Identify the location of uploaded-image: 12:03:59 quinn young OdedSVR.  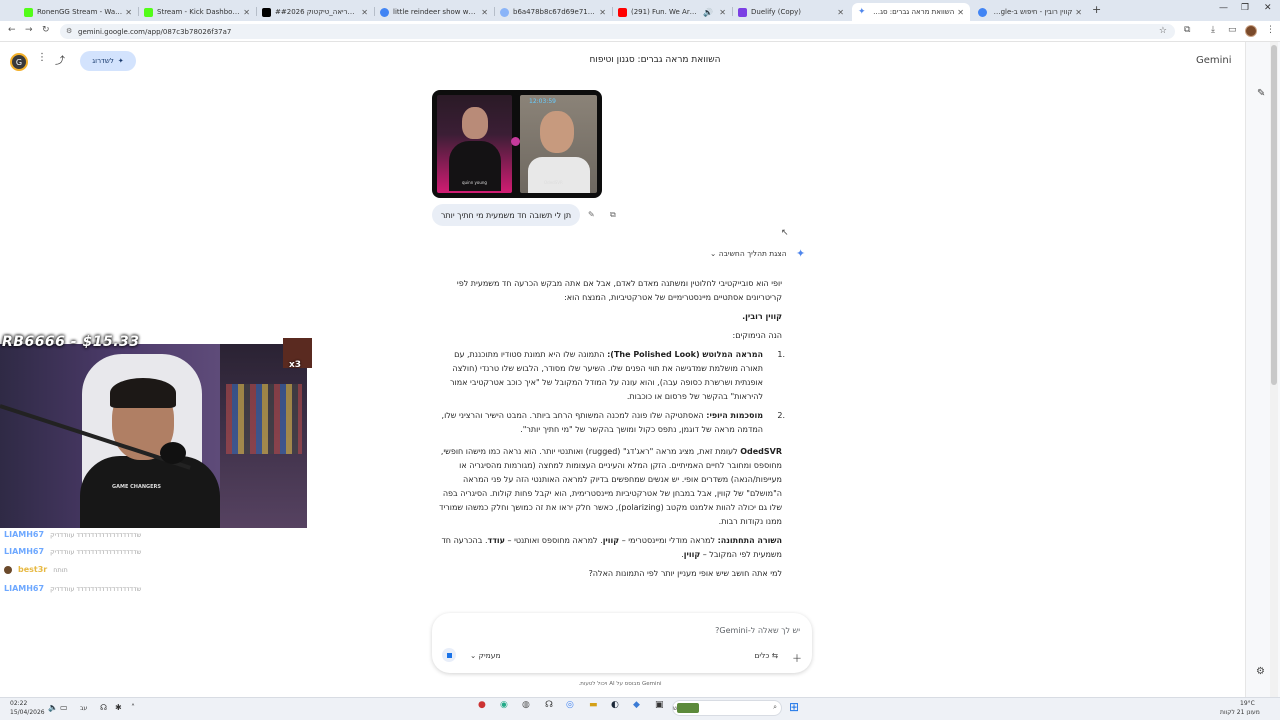
(517, 144).